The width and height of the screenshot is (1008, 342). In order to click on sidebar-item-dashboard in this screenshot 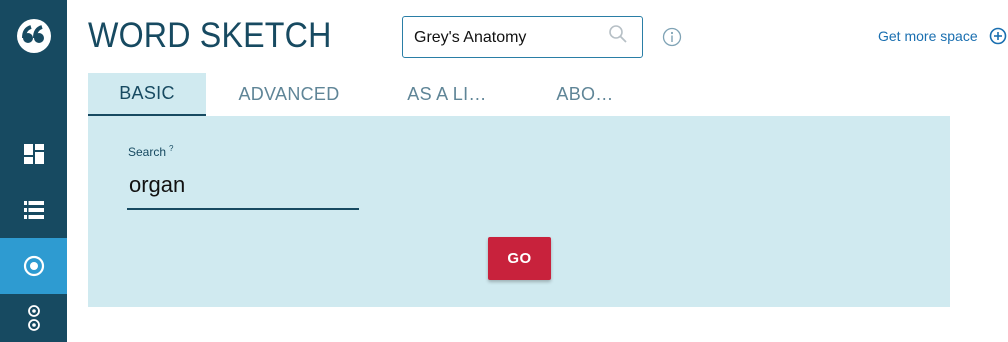, I will do `click(33, 154)`.